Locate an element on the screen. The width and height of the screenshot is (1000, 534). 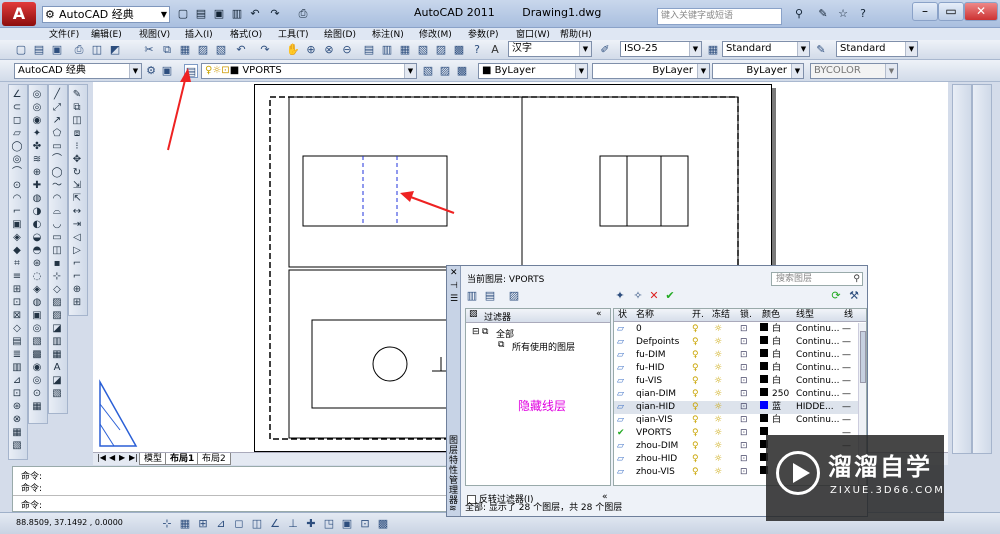
drafting-setting-toggle-icon: ◳ is located at coordinates (329, 524).